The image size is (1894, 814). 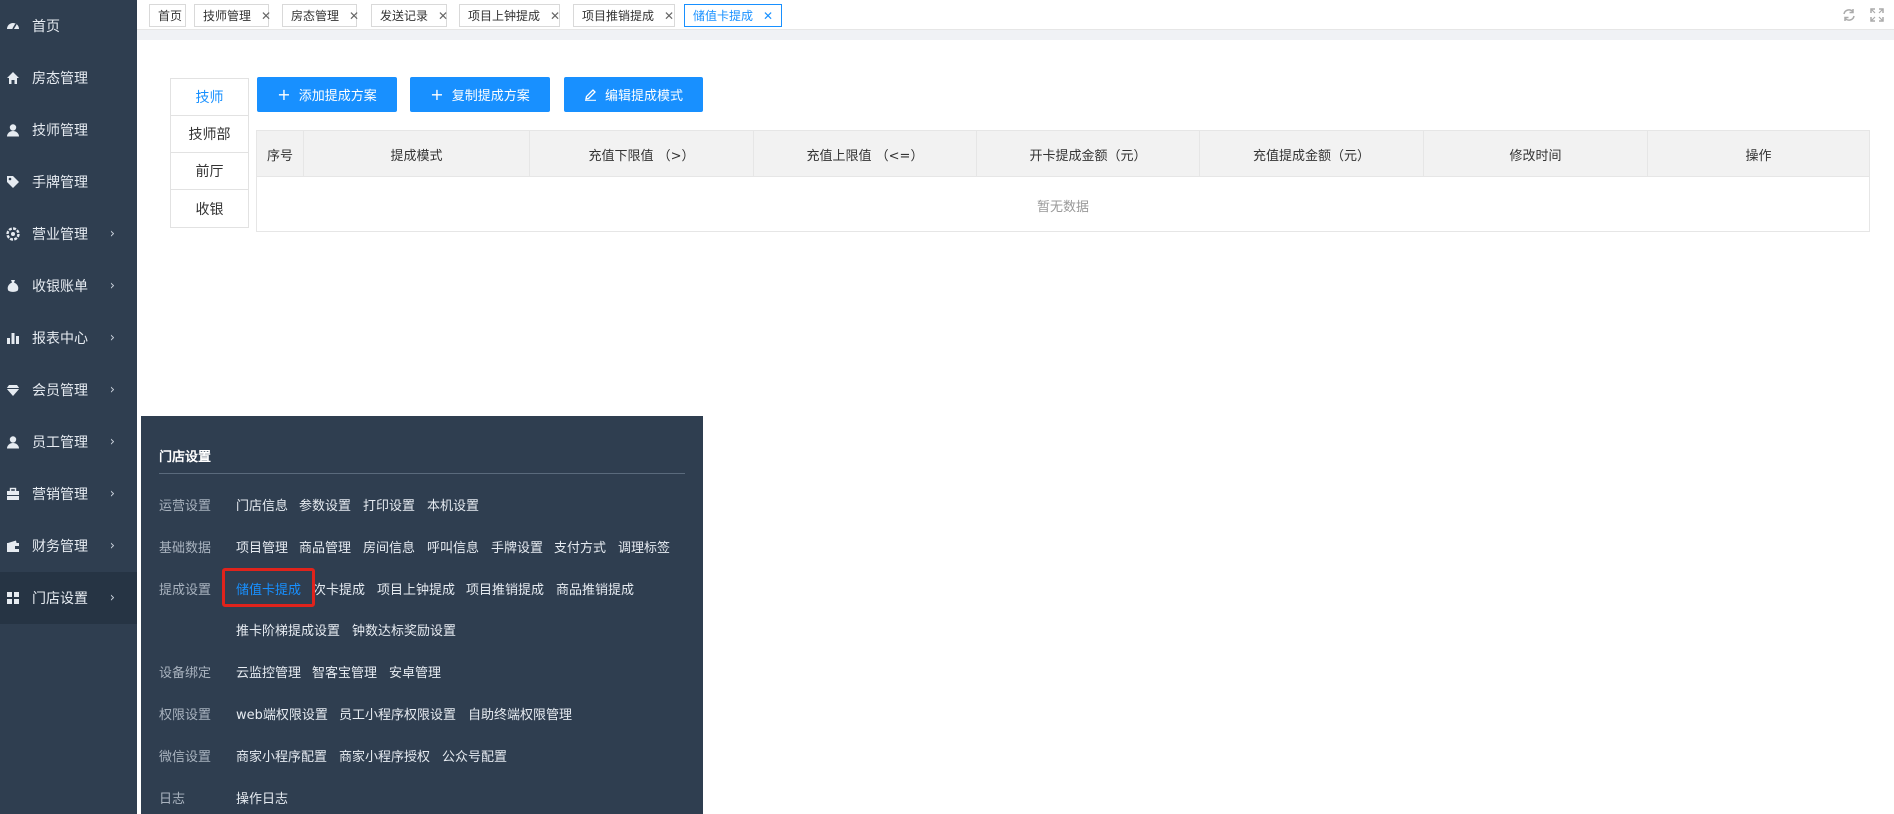 What do you see at coordinates (504, 16) in the screenshot?
I see `tab-label: 项目上钟提成` at bounding box center [504, 16].